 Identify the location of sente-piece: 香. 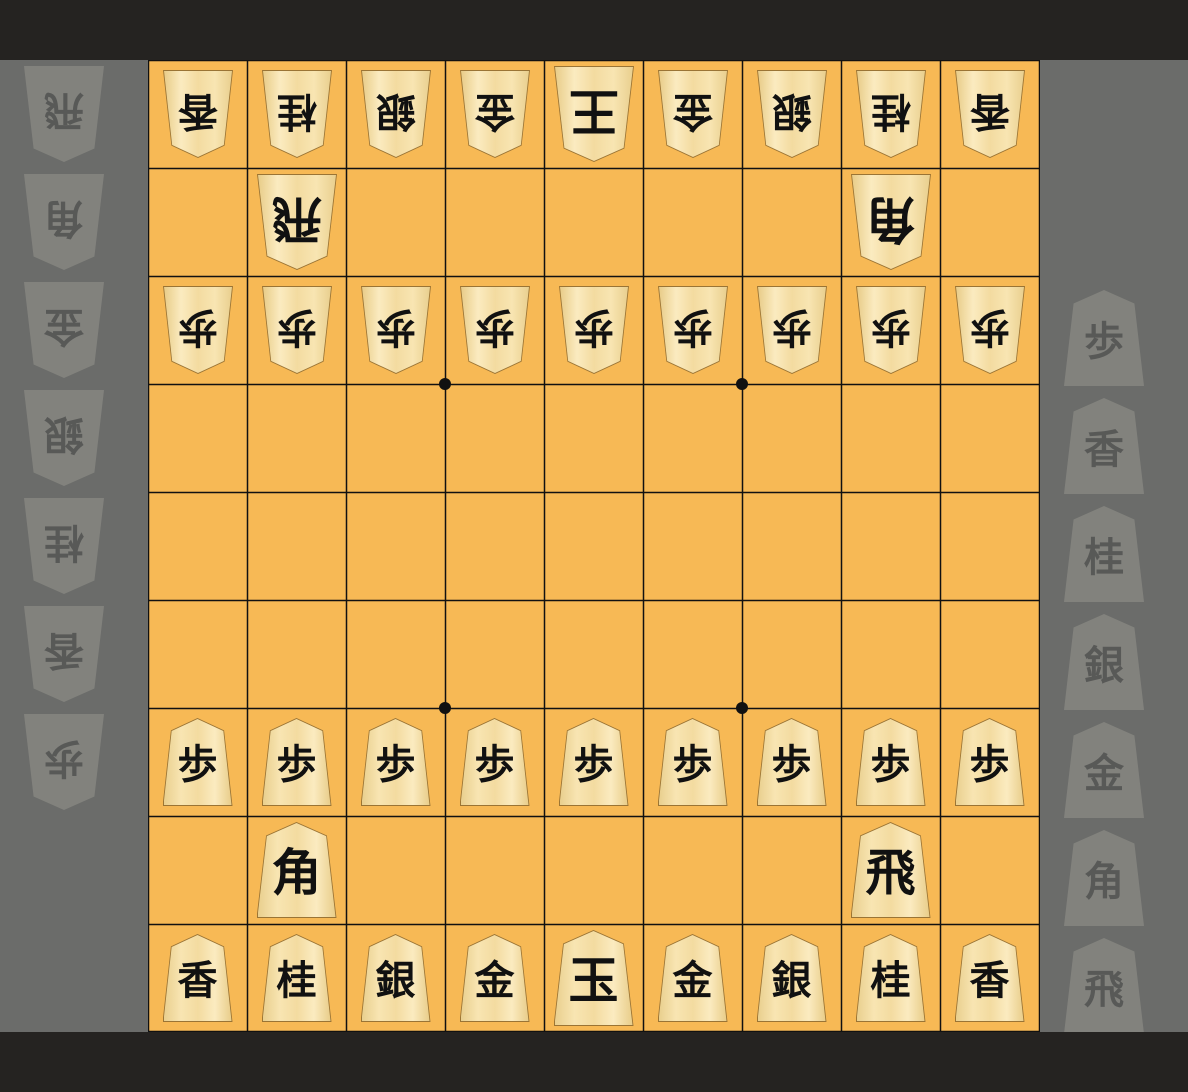
(989, 978).